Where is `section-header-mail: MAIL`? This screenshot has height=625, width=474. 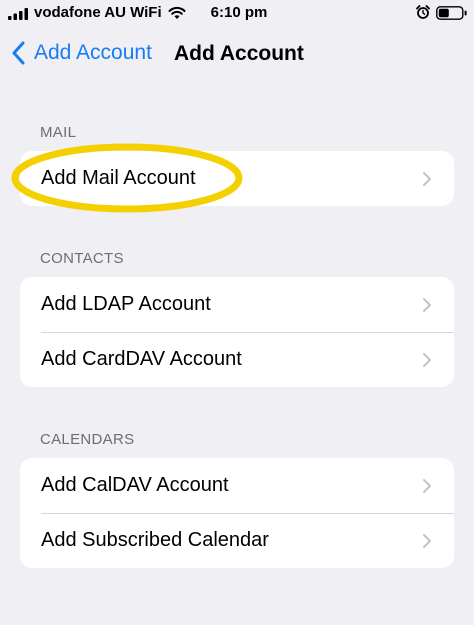
section-header-mail: MAIL is located at coordinates (58, 132).